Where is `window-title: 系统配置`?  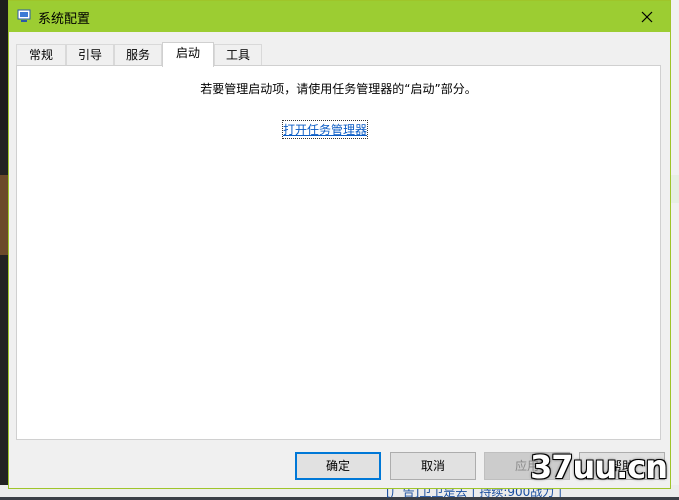
window-title: 系统配置 is located at coordinates (64, 19).